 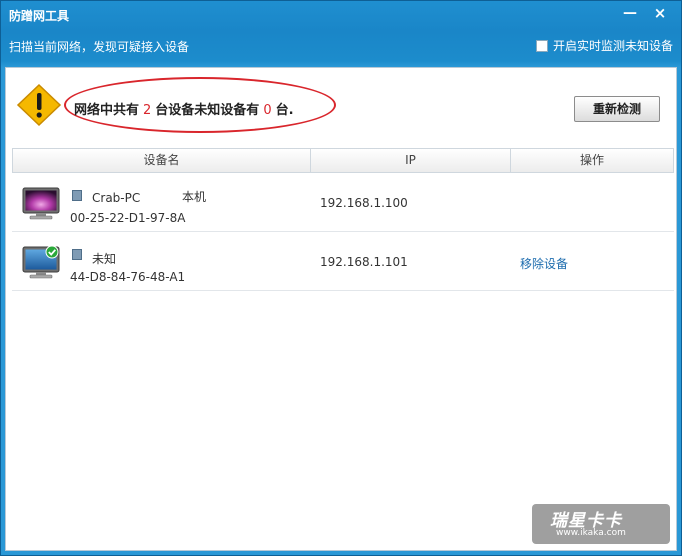 What do you see at coordinates (107, 110) in the screenshot?
I see `summary-prefix: 网络中共有` at bounding box center [107, 110].